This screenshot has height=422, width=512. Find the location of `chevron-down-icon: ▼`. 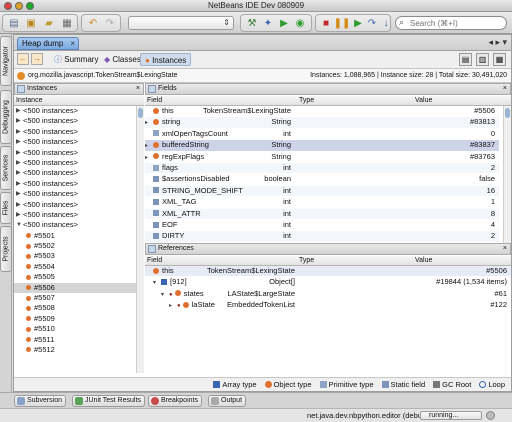

chevron-down-icon: ▼ is located at coordinates (19, 225).